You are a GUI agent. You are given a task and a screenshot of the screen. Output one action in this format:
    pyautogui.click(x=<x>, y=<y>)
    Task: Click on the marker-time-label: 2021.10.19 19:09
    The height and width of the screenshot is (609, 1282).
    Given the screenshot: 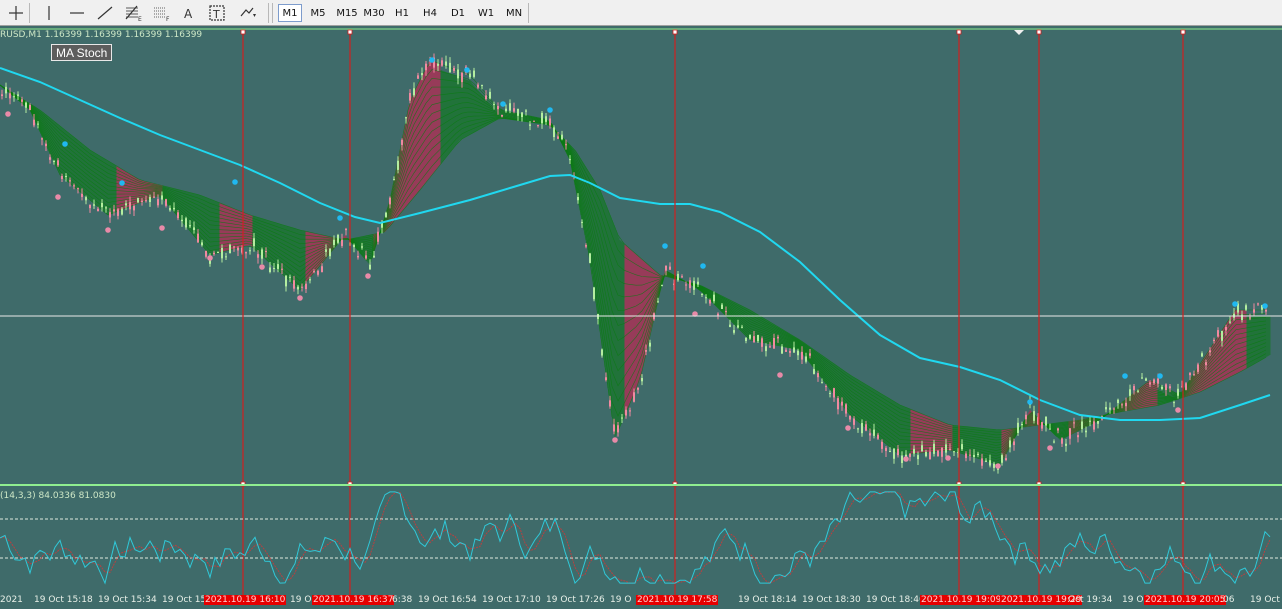 What is the action you would take?
    pyautogui.click(x=961, y=600)
    